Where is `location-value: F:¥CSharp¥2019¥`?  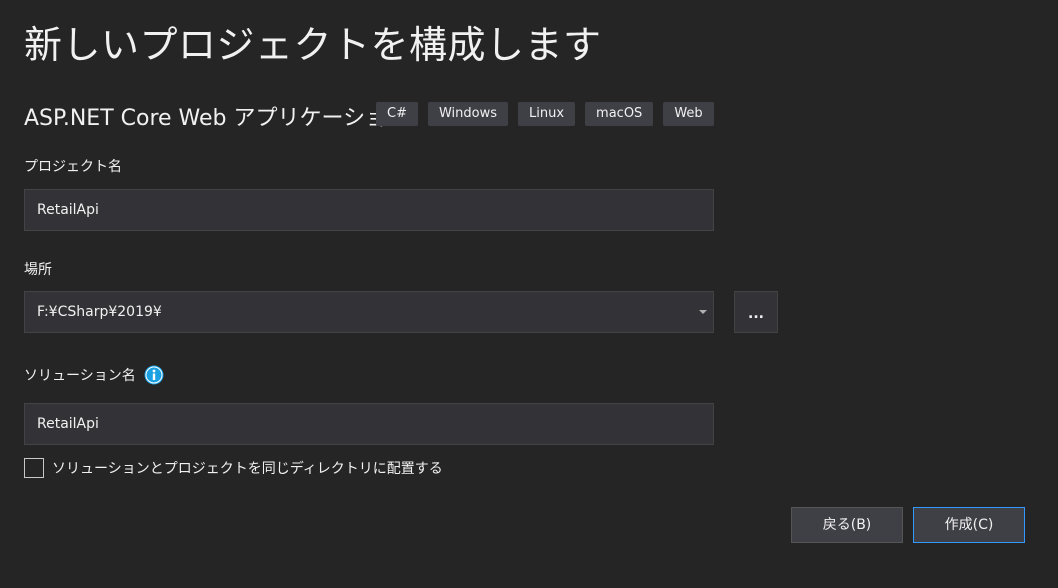
location-value: F:¥CSharp¥2019¥ is located at coordinates (99, 312).